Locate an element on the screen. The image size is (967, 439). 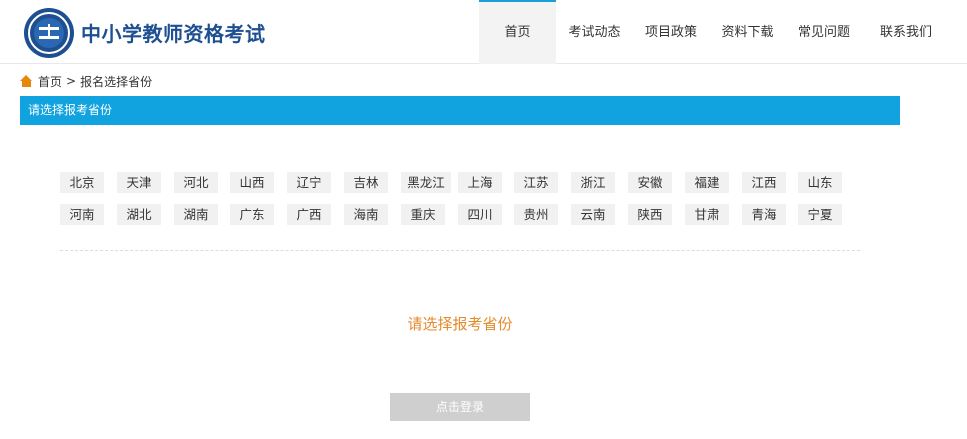
nav-item-contact: 联系我们 is located at coordinates (906, 32).